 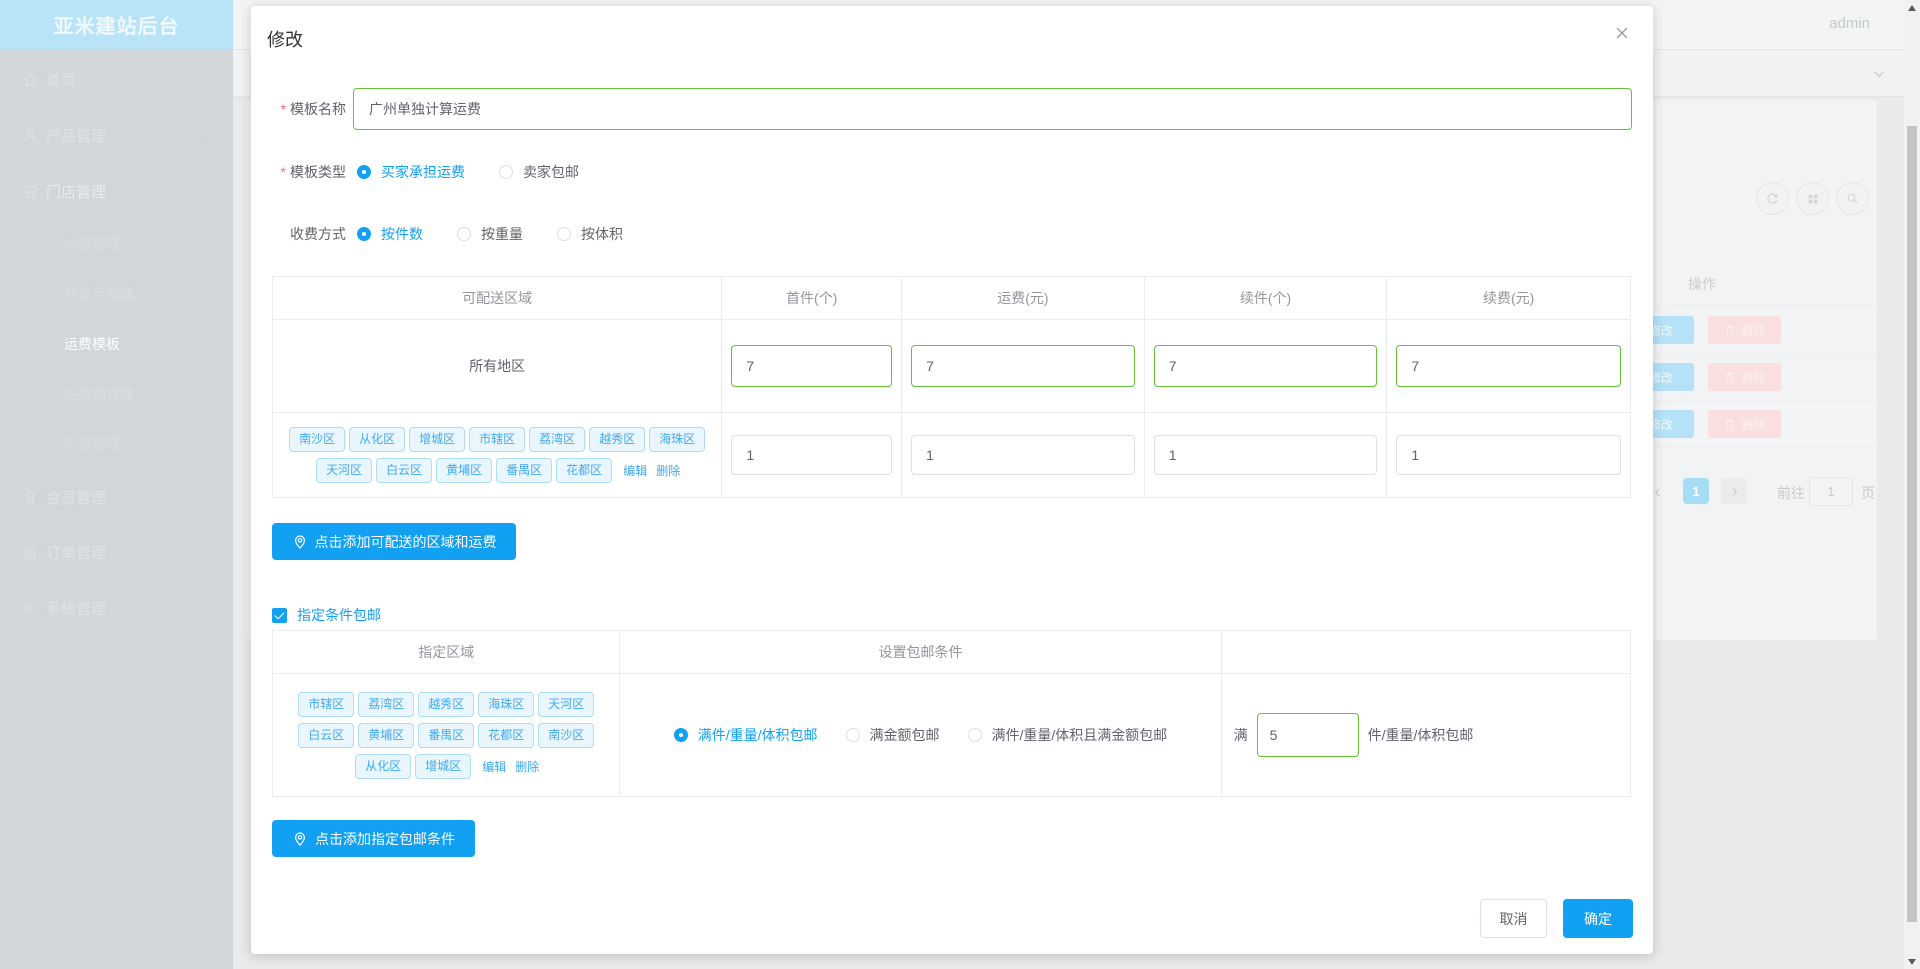 I want to click on radio-by-piece: 按件数, so click(x=390, y=234).